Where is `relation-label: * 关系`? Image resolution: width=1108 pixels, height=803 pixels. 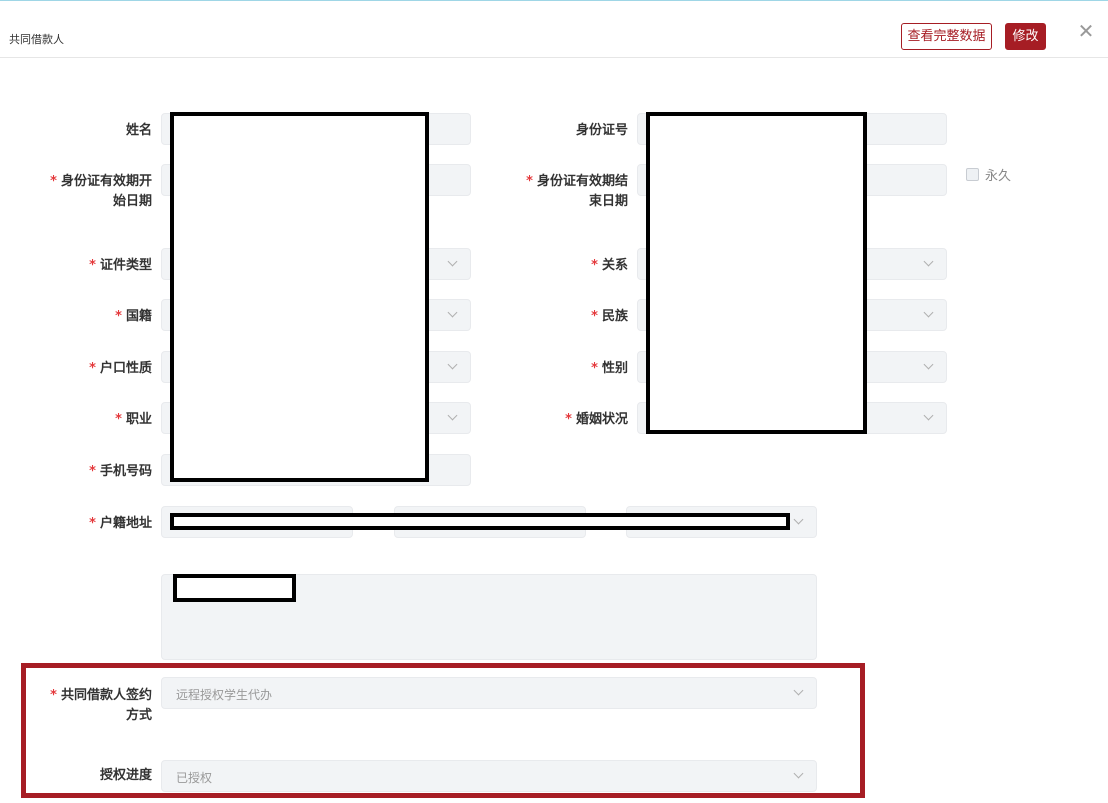 relation-label: * 关系 is located at coordinates (609, 265).